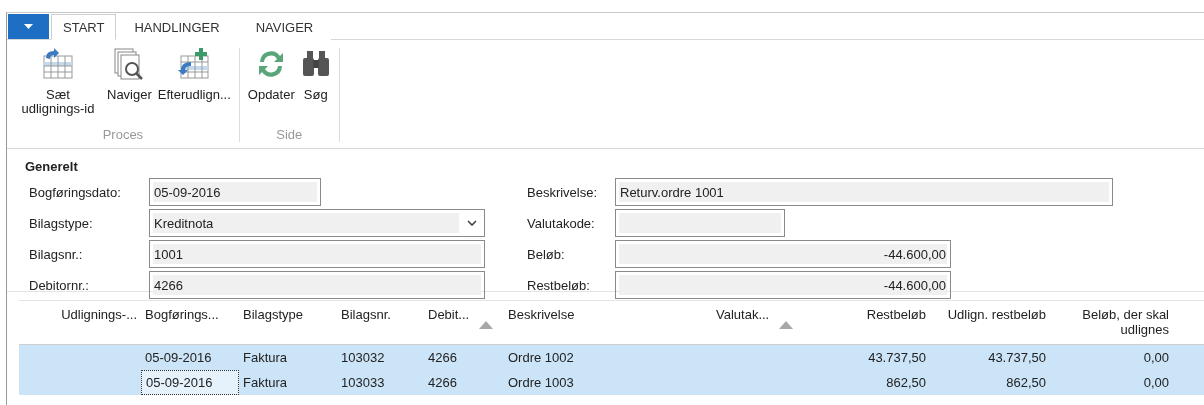 This screenshot has height=405, width=1204. Describe the element at coordinates (58, 64) in the screenshot. I see `table-arrow-icon` at that location.